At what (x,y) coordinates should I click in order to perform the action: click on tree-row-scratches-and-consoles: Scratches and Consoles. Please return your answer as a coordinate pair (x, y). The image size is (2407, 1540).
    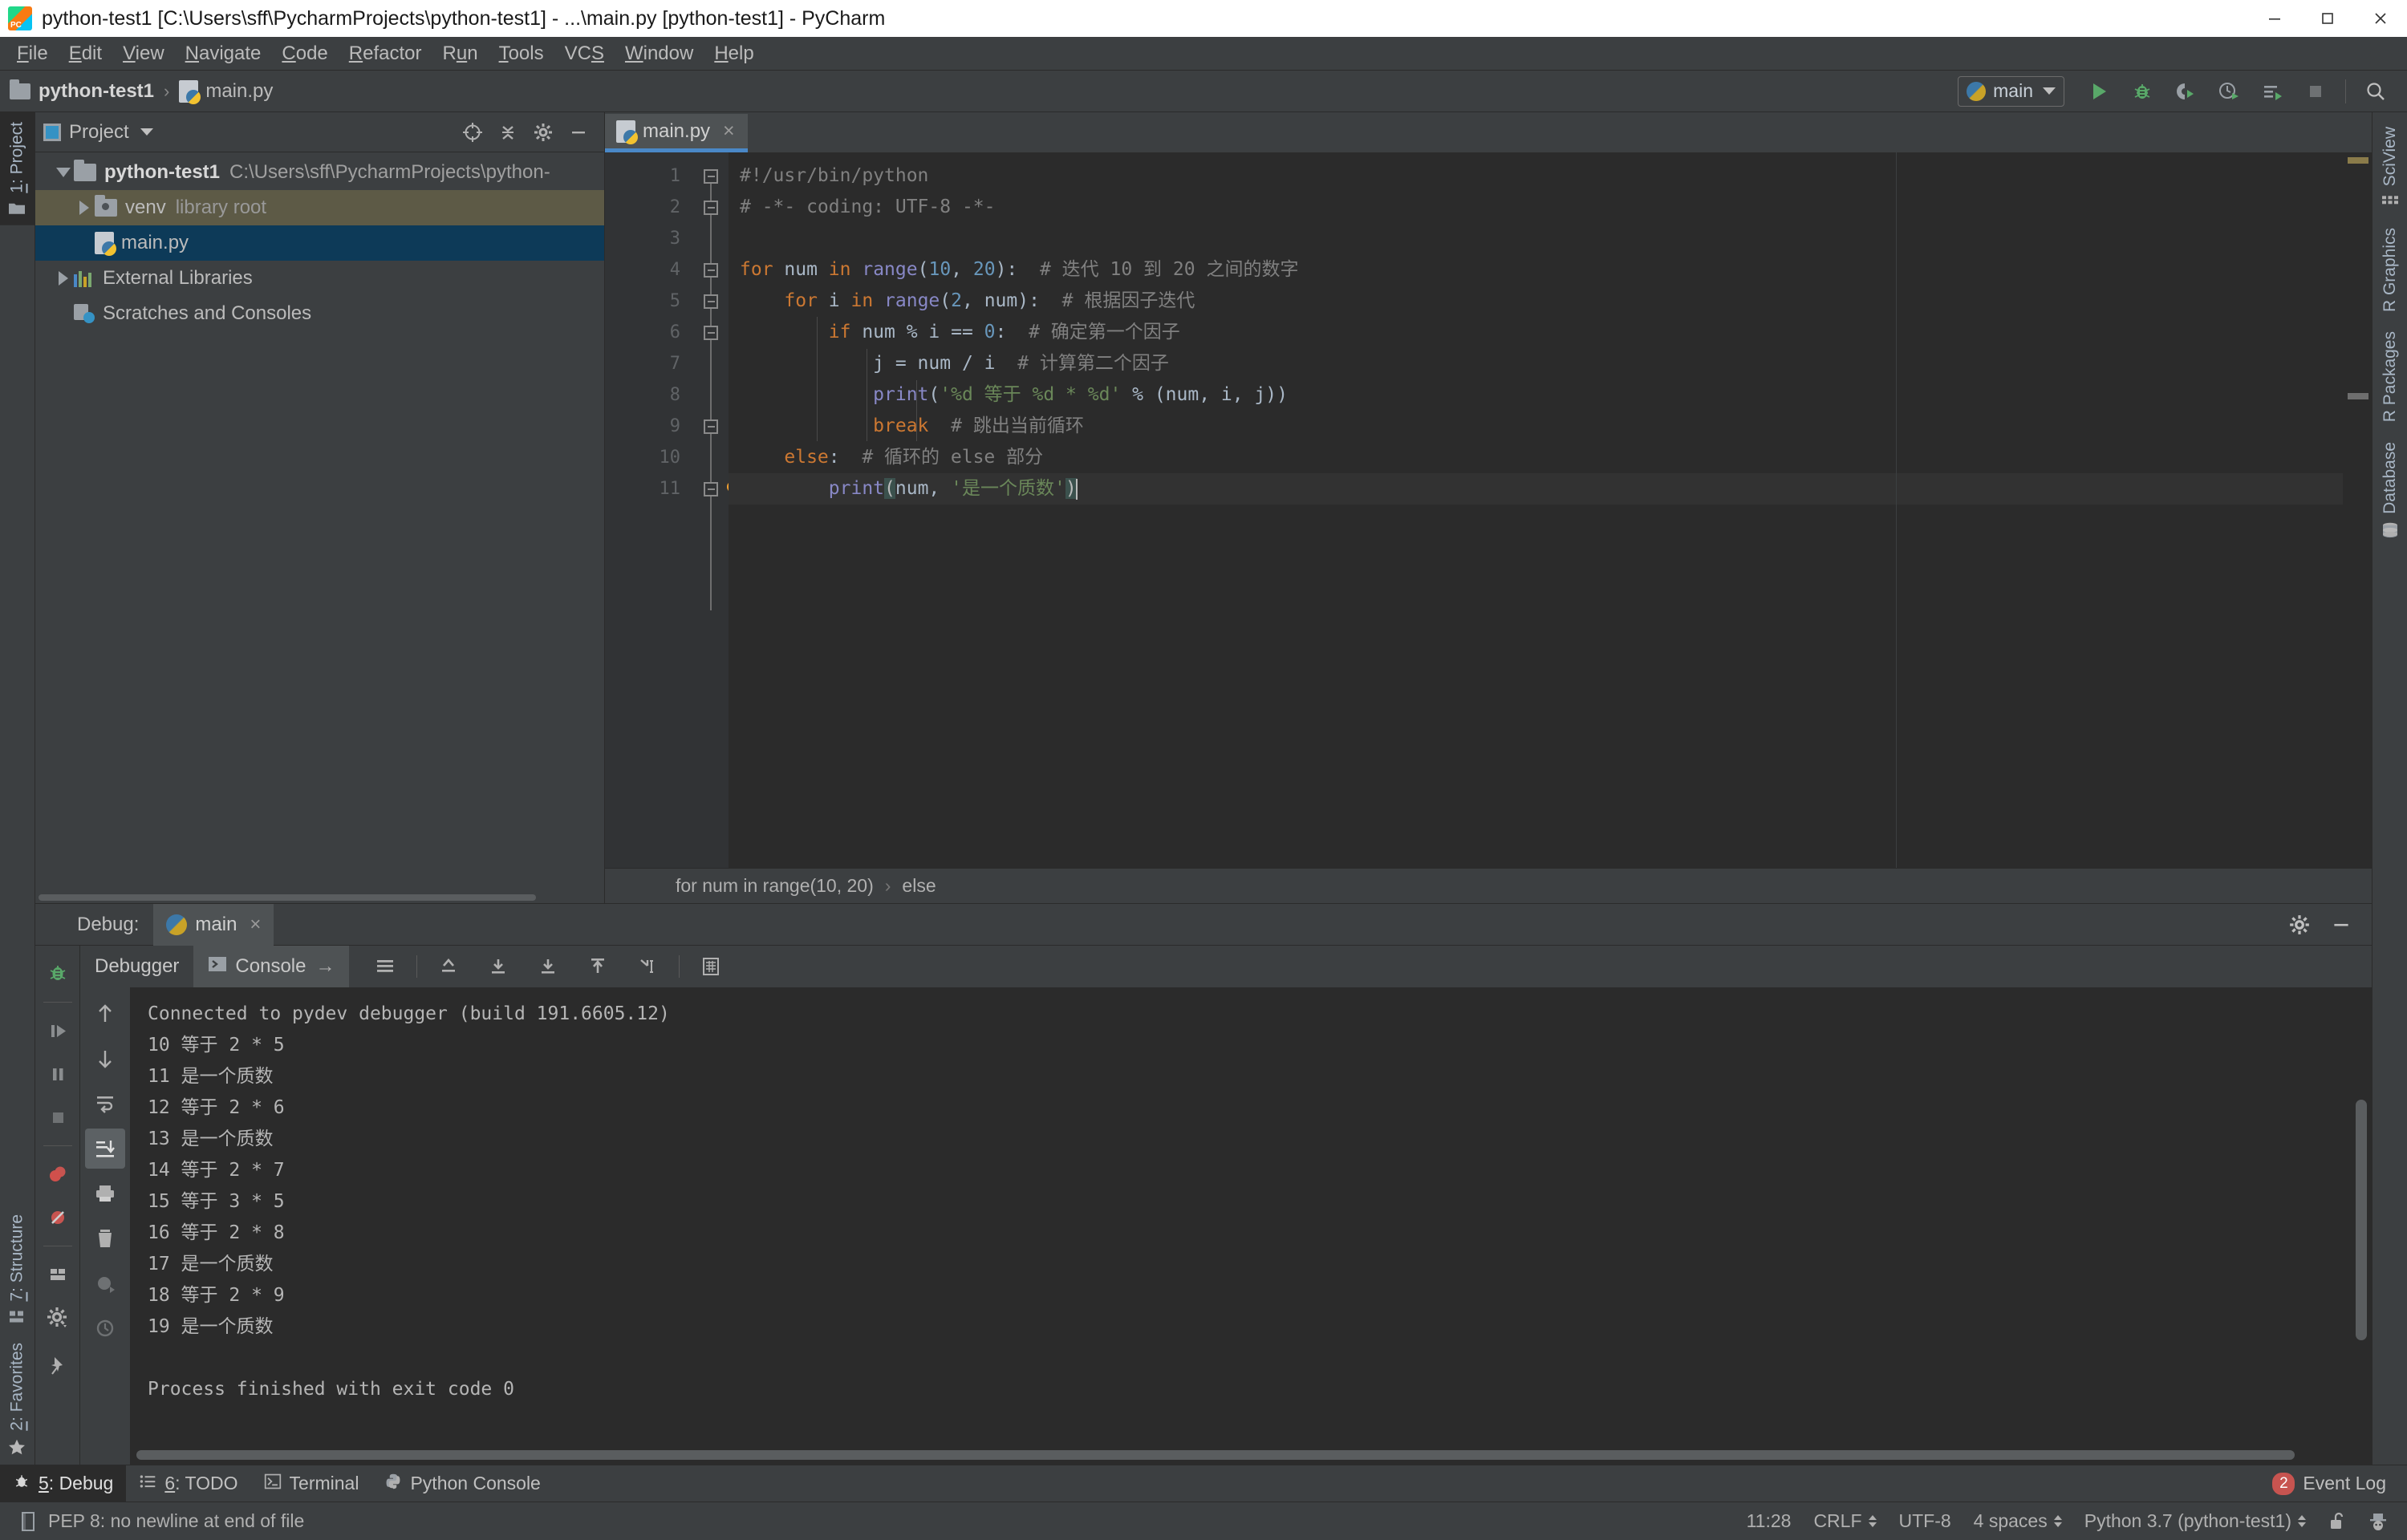
    Looking at the image, I should click on (319, 313).